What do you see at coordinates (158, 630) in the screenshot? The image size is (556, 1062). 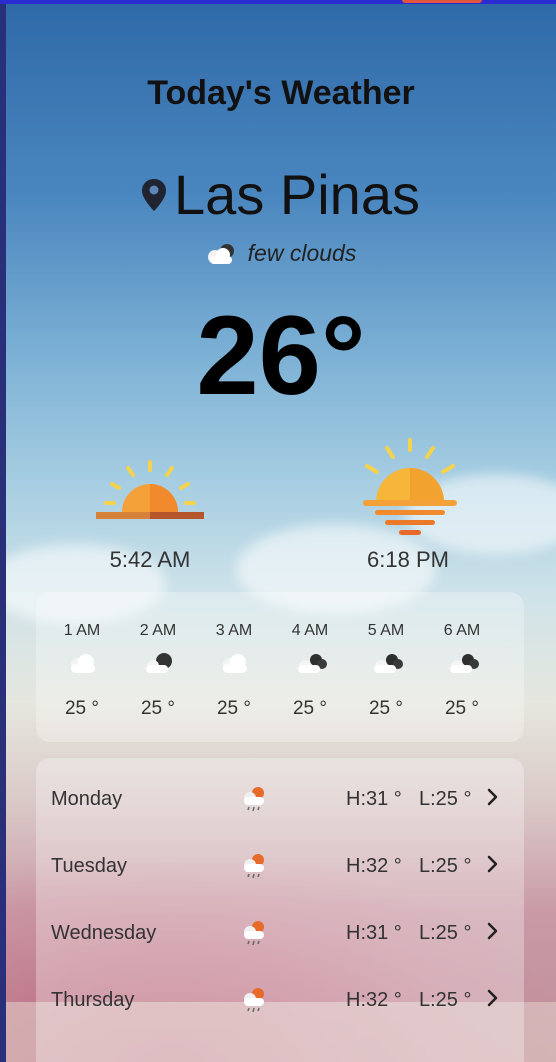 I see `hour-time: 2 AM` at bounding box center [158, 630].